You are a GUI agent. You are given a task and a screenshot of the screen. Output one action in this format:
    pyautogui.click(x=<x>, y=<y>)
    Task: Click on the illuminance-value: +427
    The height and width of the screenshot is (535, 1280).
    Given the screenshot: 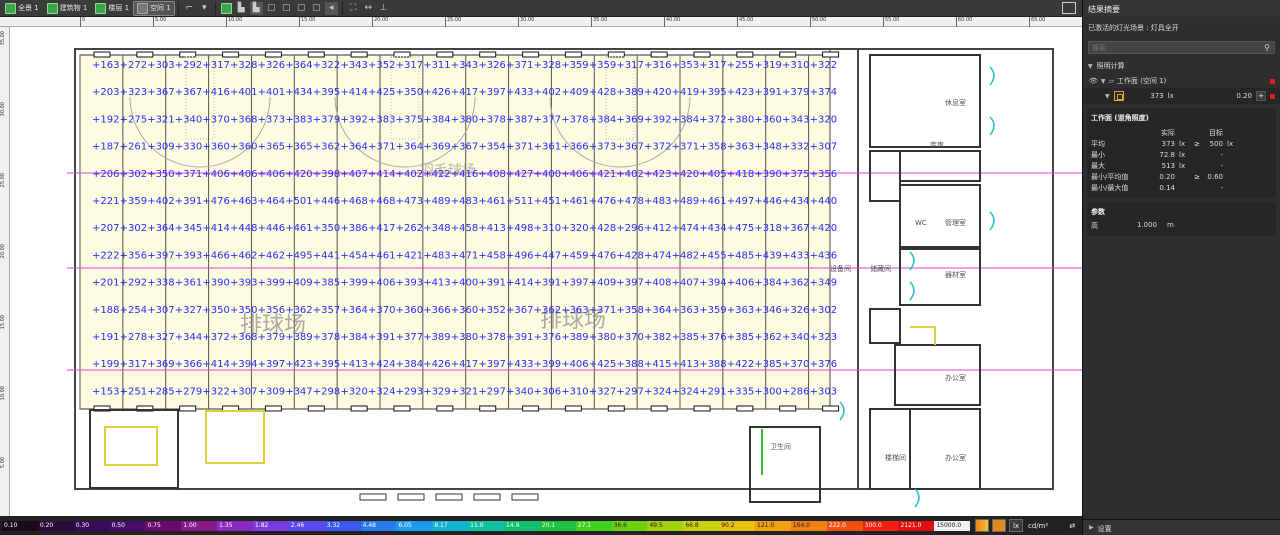 What is the action you would take?
    pyautogui.click(x=519, y=174)
    